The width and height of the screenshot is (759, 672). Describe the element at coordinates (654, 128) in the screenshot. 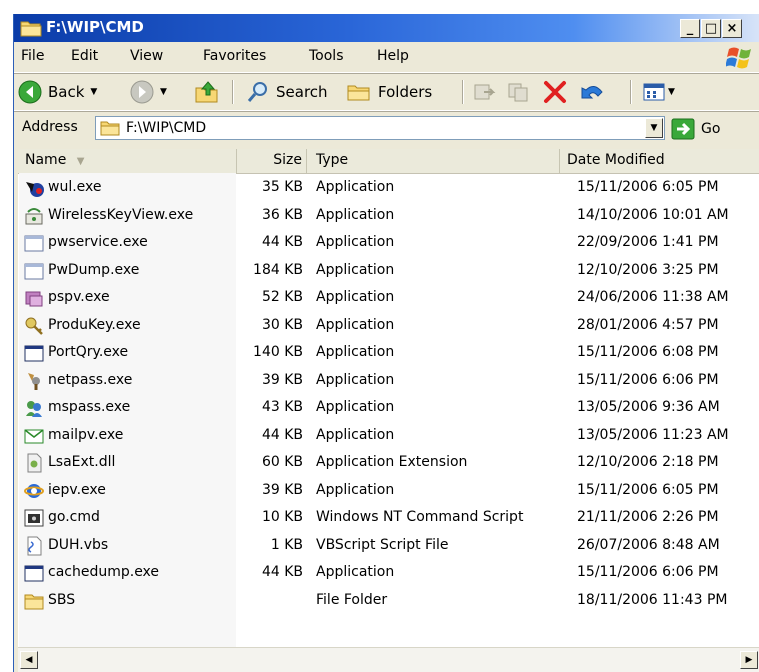

I see `address-dropdown-button: ▼` at that location.